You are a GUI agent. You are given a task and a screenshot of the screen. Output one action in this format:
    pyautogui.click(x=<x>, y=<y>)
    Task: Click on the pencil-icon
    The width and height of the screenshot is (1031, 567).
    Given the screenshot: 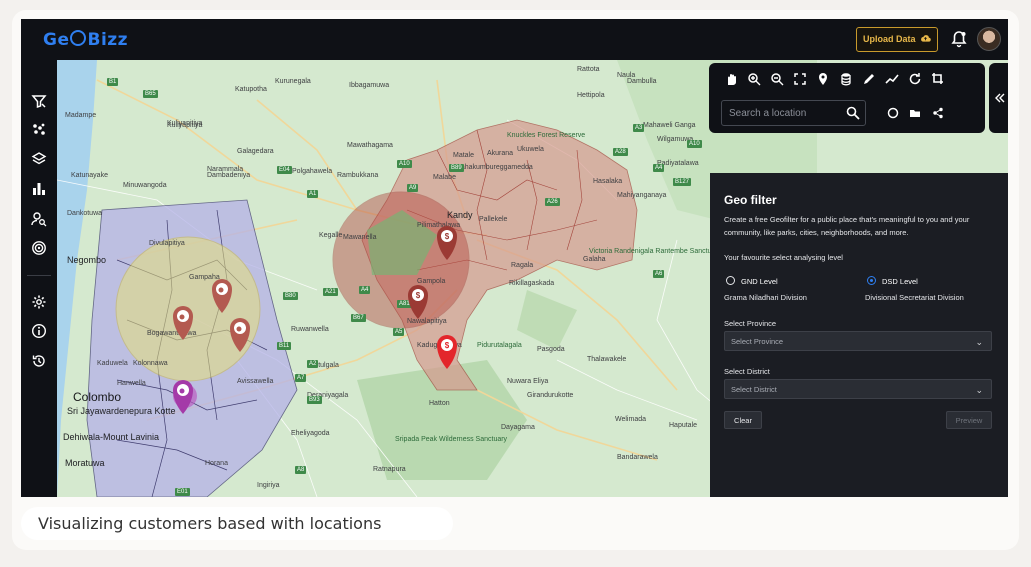 What is the action you would take?
    pyautogui.click(x=869, y=79)
    